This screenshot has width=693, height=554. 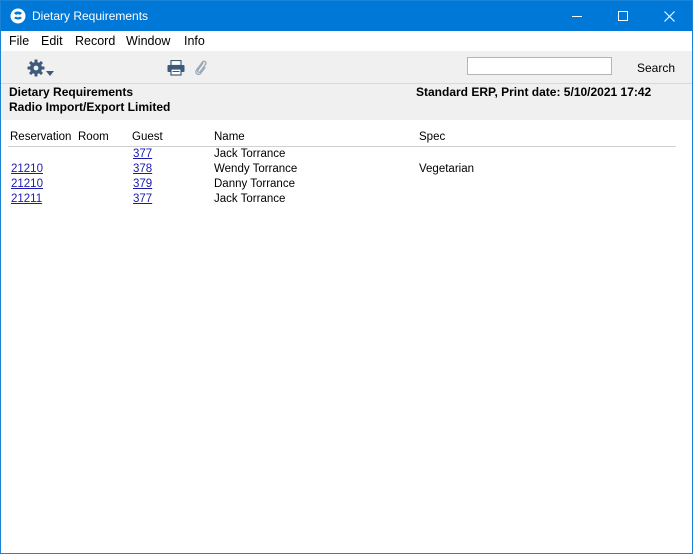 What do you see at coordinates (142, 169) in the screenshot?
I see `row-guest-link: 378` at bounding box center [142, 169].